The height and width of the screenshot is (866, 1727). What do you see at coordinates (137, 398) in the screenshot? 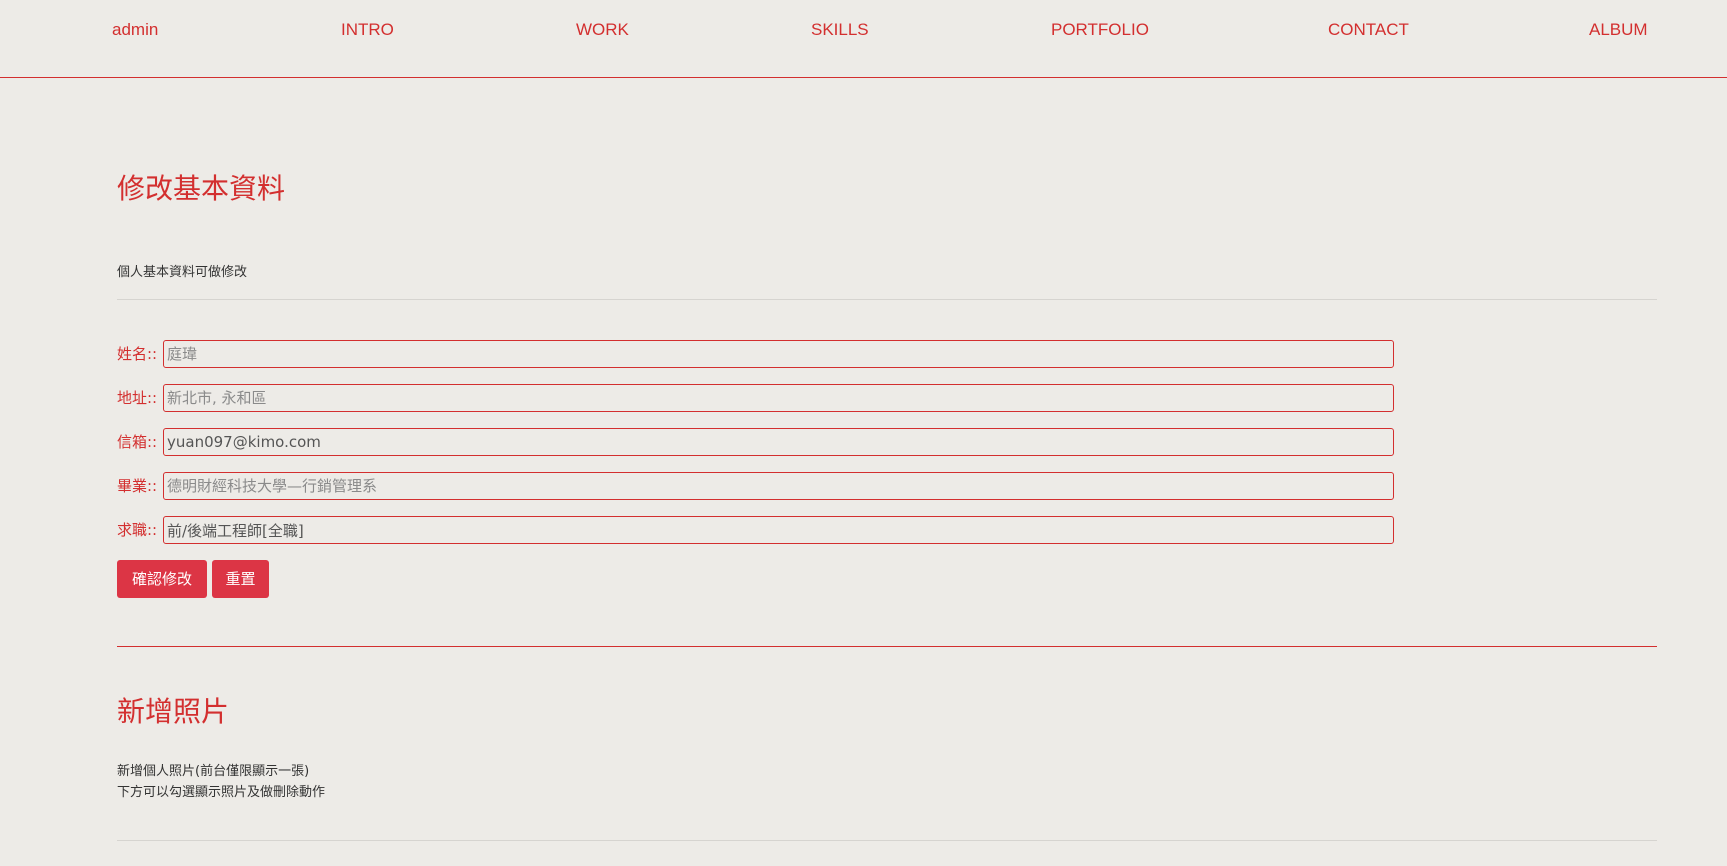
I see `address-label: 地址::` at bounding box center [137, 398].